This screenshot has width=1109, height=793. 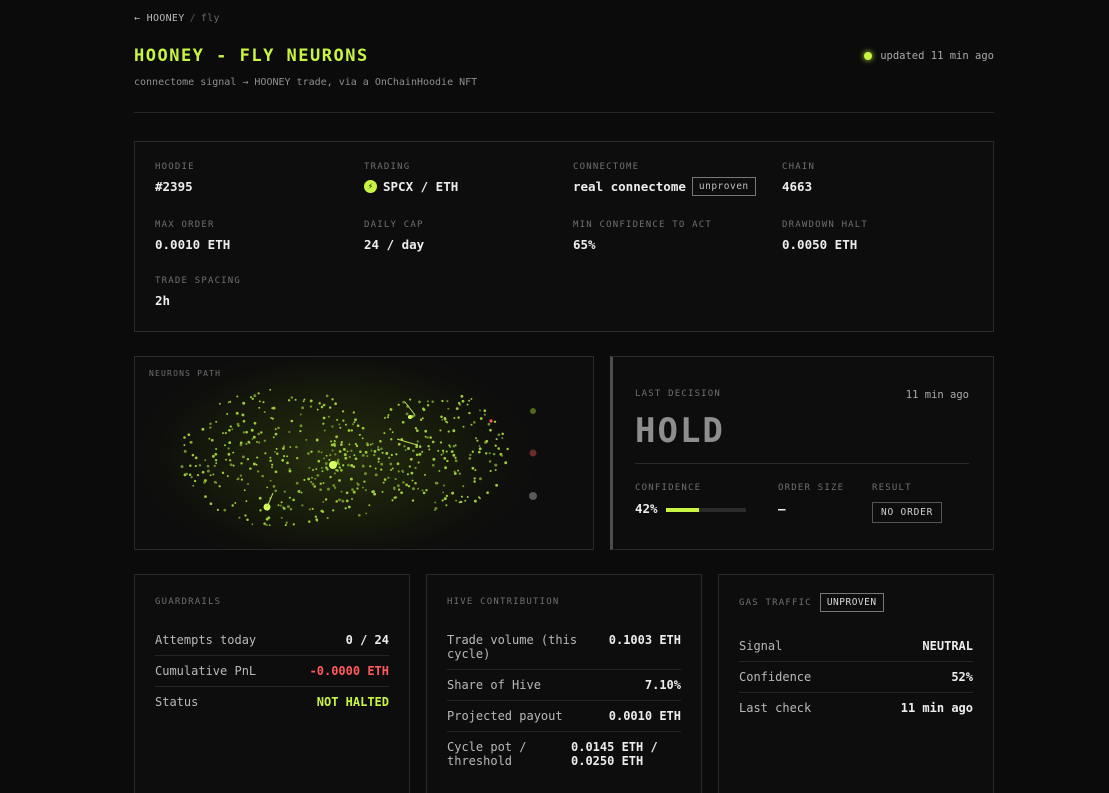 What do you see at coordinates (188, 602) in the screenshot?
I see `guardrails-label: GUARDRAILS` at bounding box center [188, 602].